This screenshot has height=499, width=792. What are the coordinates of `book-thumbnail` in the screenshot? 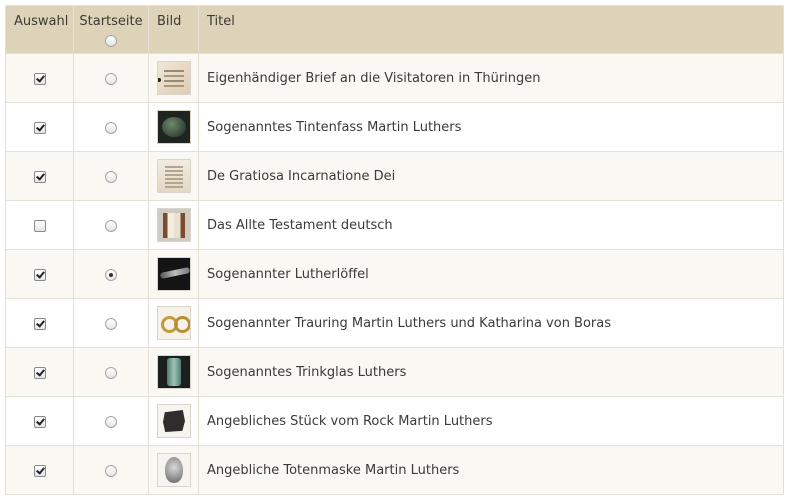 It's located at (174, 225).